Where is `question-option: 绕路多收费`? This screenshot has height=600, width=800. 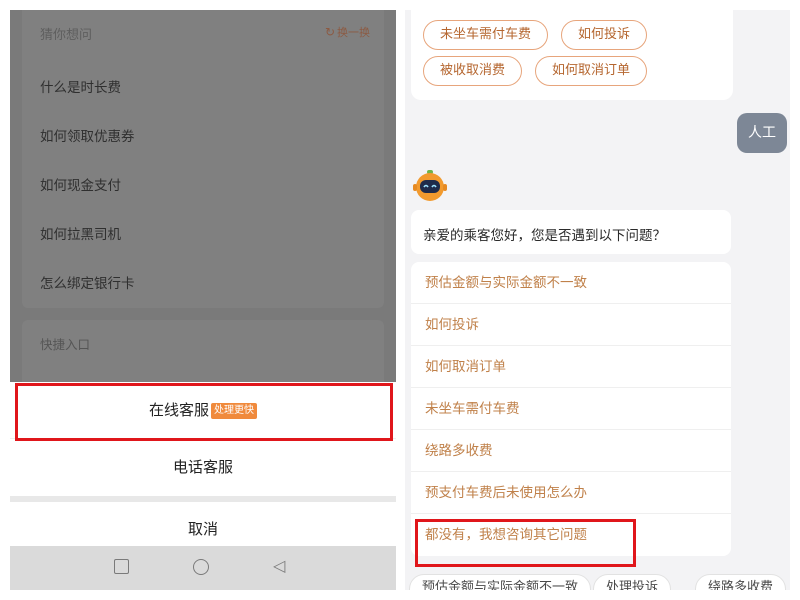 question-option: 绕路多收费 is located at coordinates (571, 451).